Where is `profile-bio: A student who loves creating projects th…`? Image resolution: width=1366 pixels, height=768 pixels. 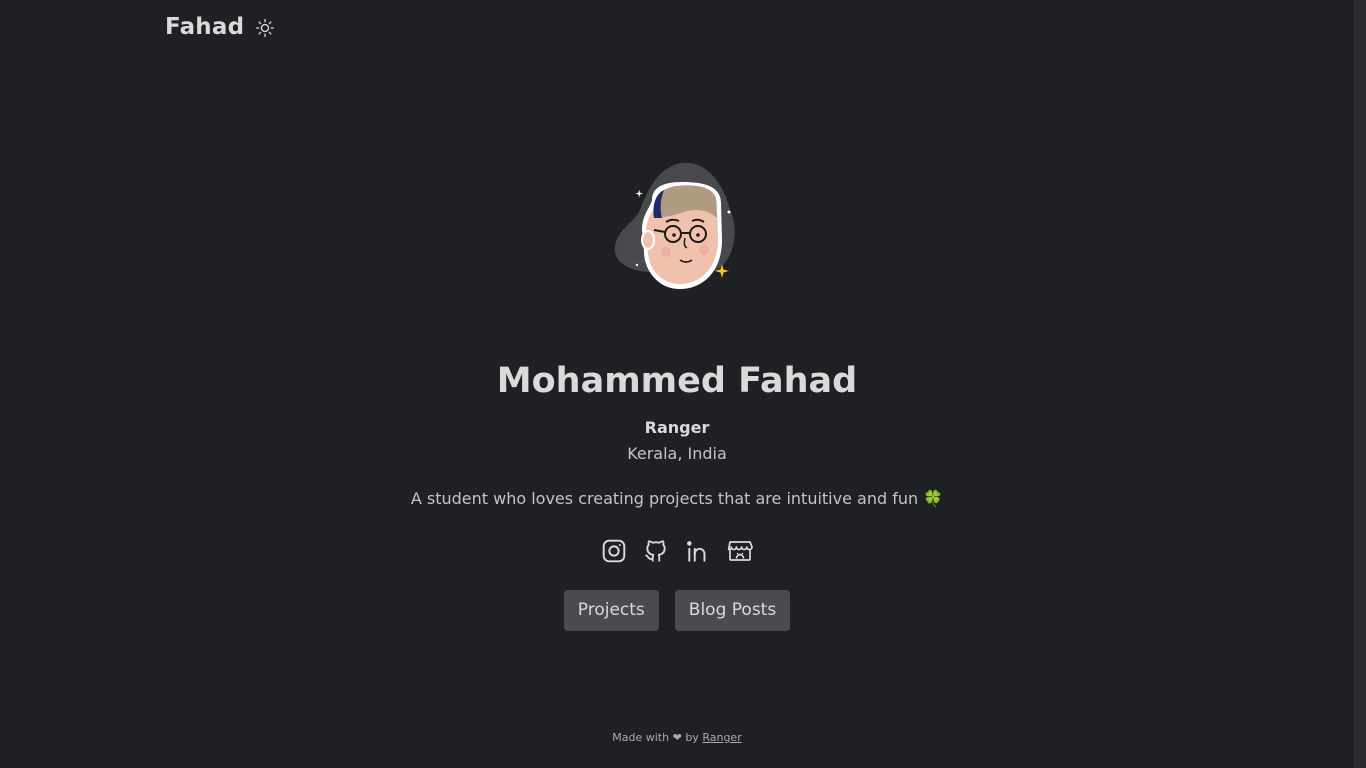
profile-bio: A student who loves creating projects th… is located at coordinates (677, 498).